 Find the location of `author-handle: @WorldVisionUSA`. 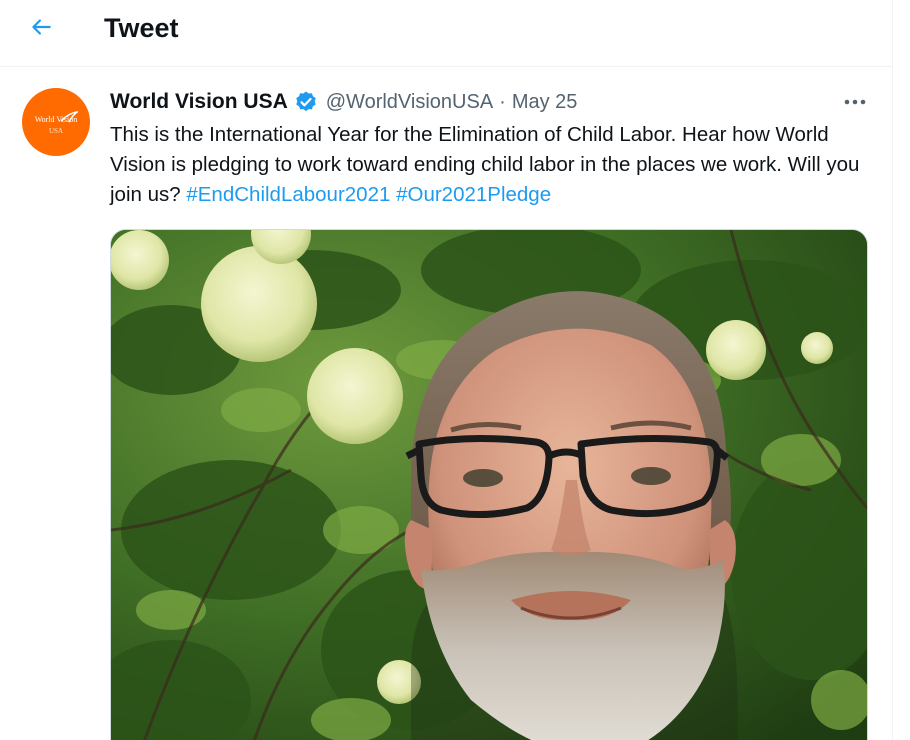

author-handle: @WorldVisionUSA is located at coordinates (409, 102).